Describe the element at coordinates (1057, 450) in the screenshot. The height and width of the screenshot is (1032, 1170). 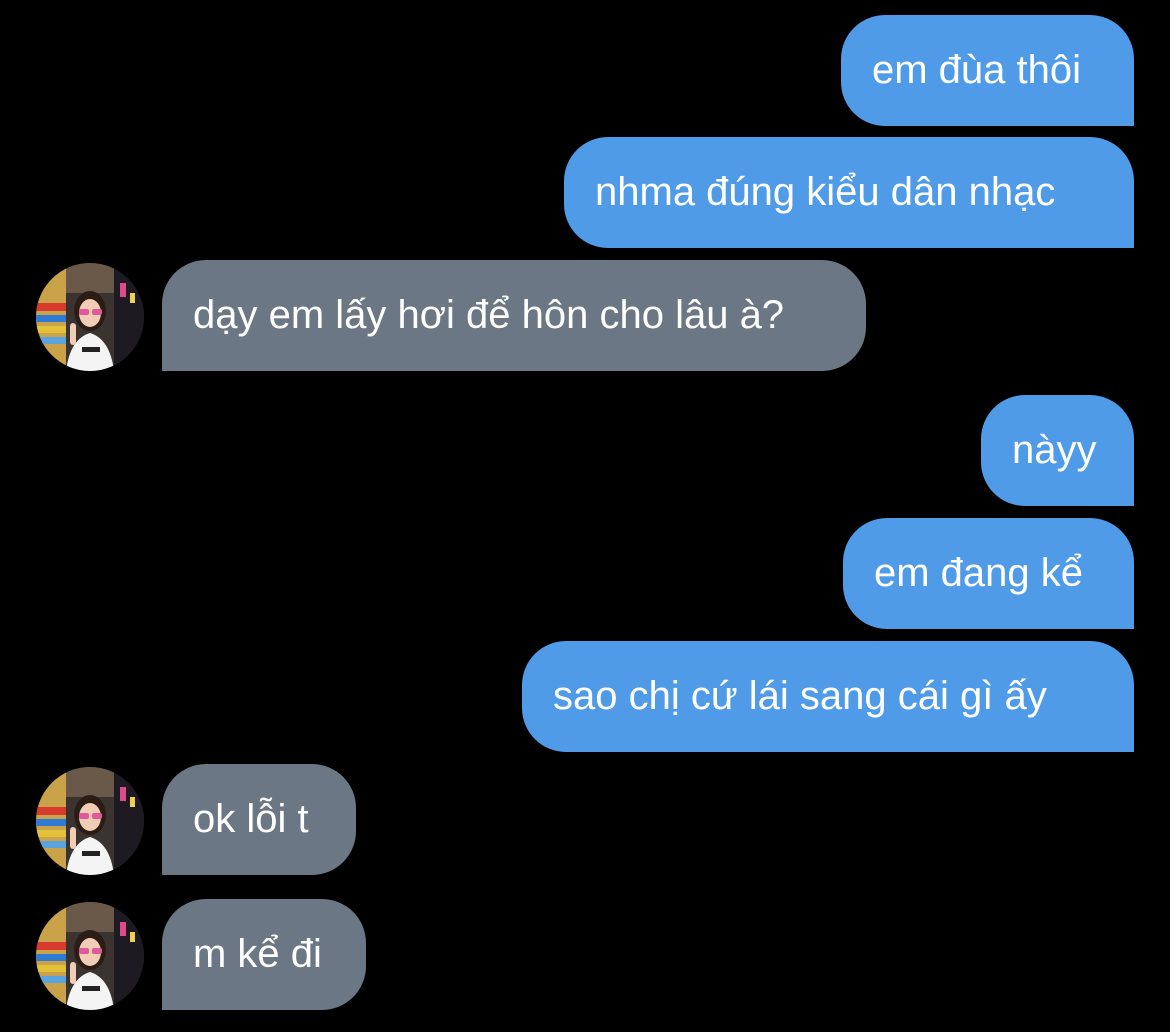
I see `sent-message-bubble: nàyy` at that location.